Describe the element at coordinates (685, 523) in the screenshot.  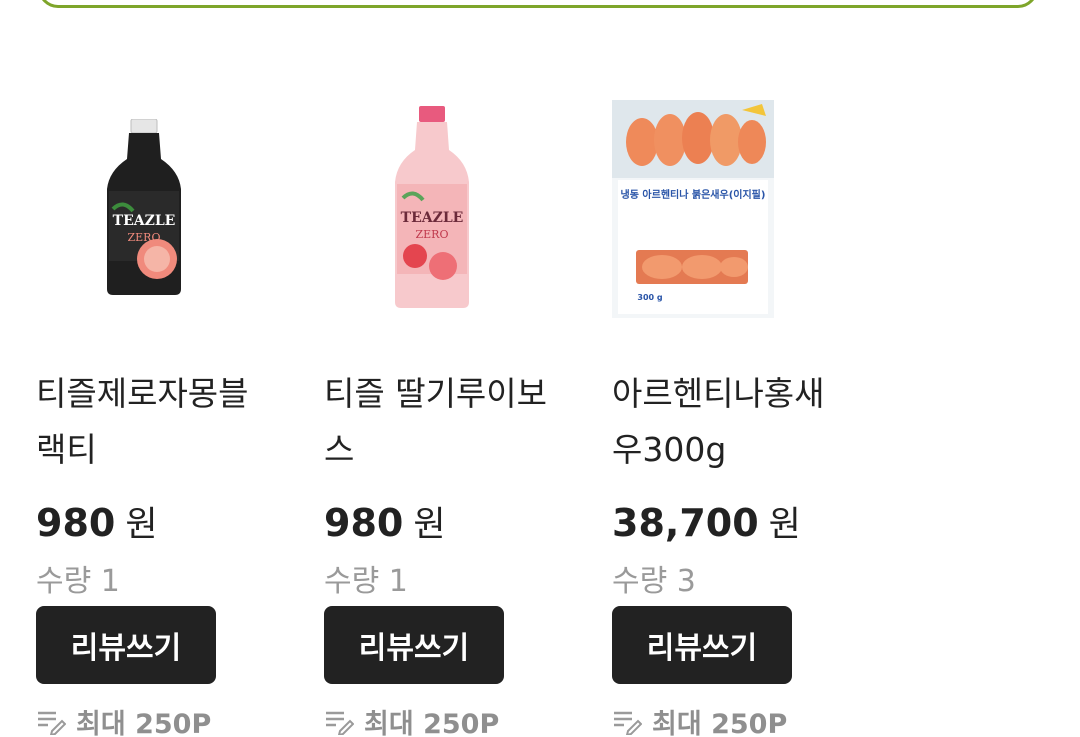
I see `price-amount: 38,700` at that location.